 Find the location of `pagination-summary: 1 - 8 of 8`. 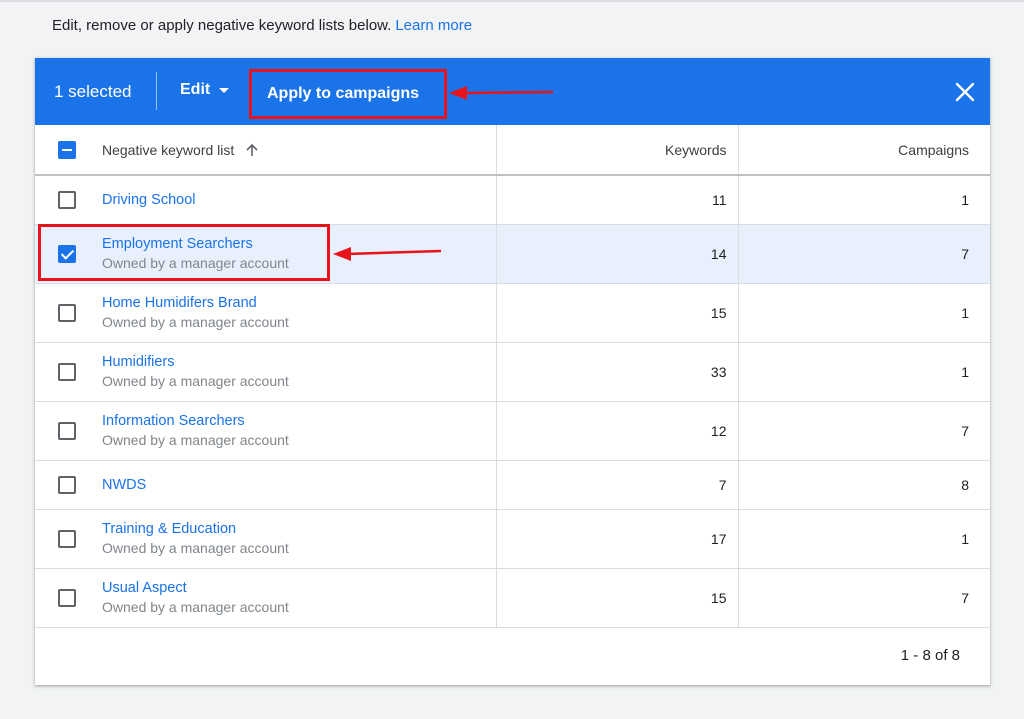

pagination-summary: 1 - 8 of 8 is located at coordinates (930, 655).